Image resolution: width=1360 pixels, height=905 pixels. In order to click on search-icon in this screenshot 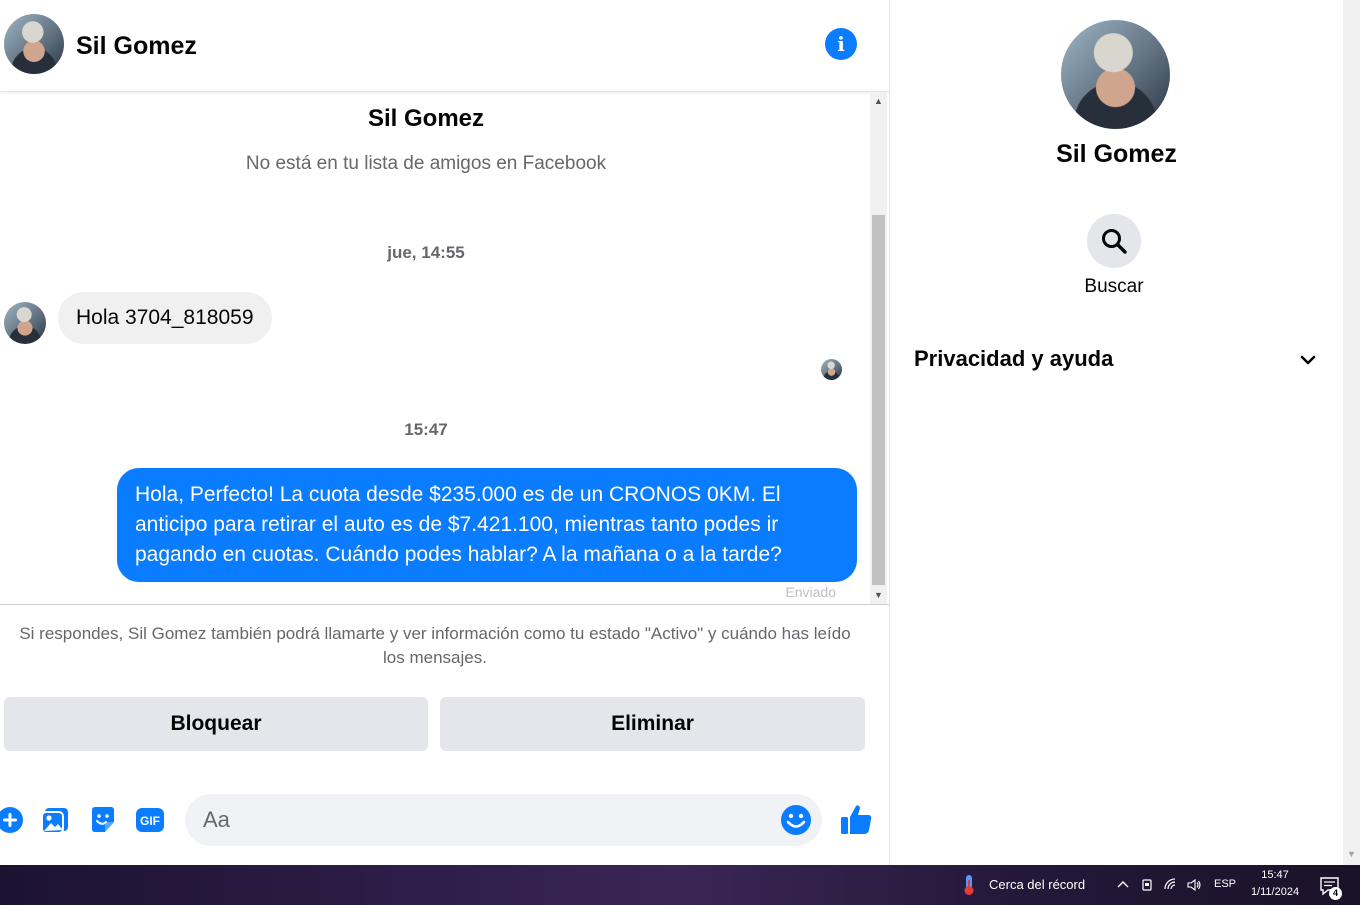, I will do `click(1114, 241)`.